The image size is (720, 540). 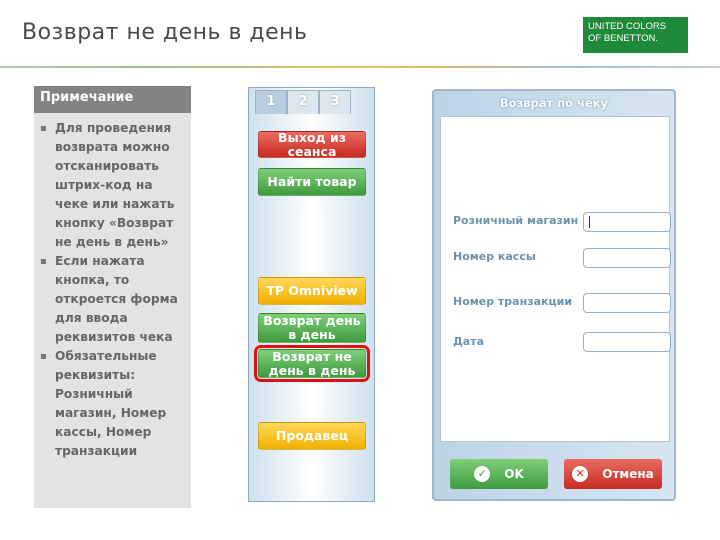 What do you see at coordinates (554, 103) in the screenshot?
I see `dialog-title: Возврат по чеку` at bounding box center [554, 103].